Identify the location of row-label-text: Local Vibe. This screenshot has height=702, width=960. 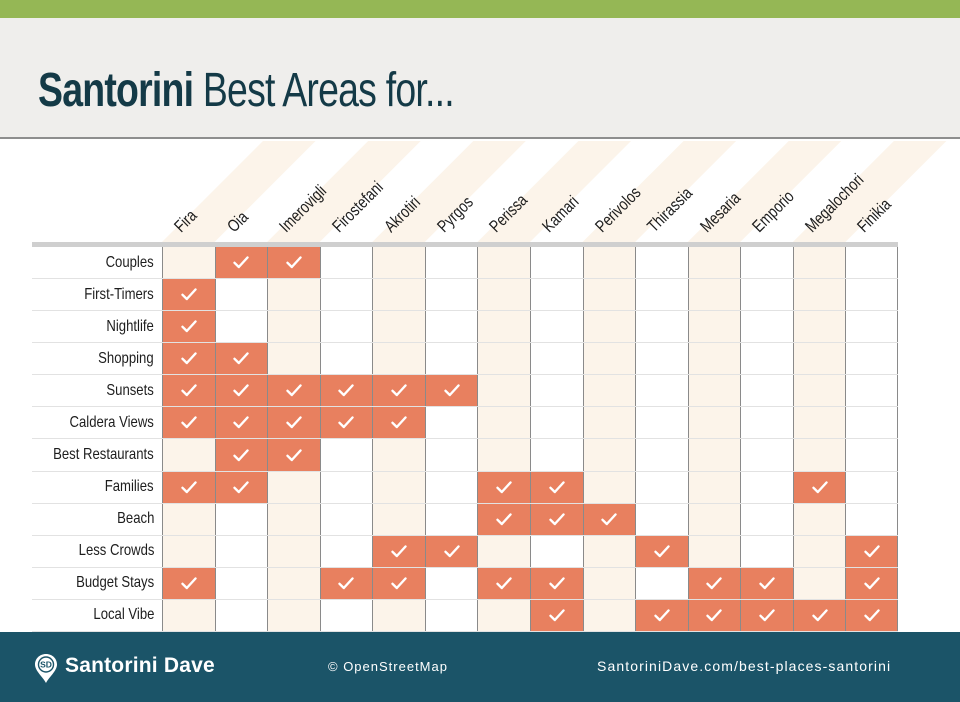
(123, 615).